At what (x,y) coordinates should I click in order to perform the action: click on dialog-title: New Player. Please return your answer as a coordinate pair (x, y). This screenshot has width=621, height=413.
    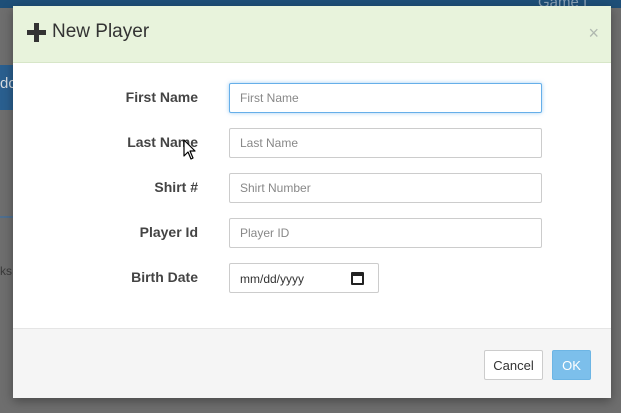
    Looking at the image, I should click on (88, 32).